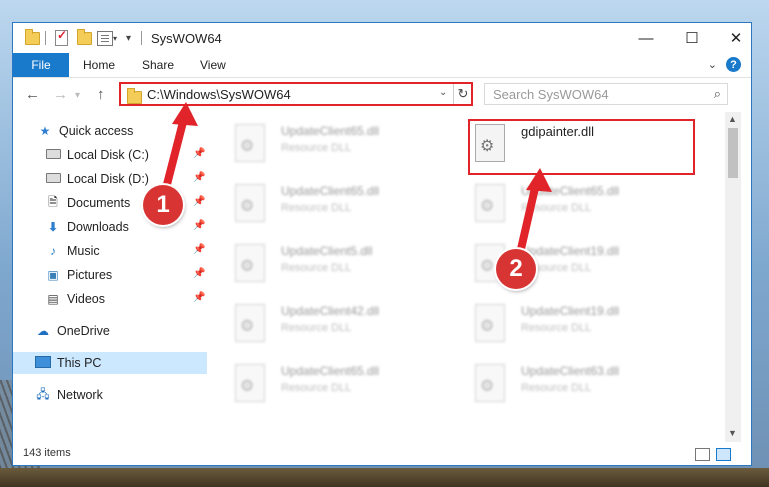  Describe the element at coordinates (382, 38) in the screenshot. I see `title-bar: ▾ ▾ SysWOW64 — ☐ ✕` at that location.